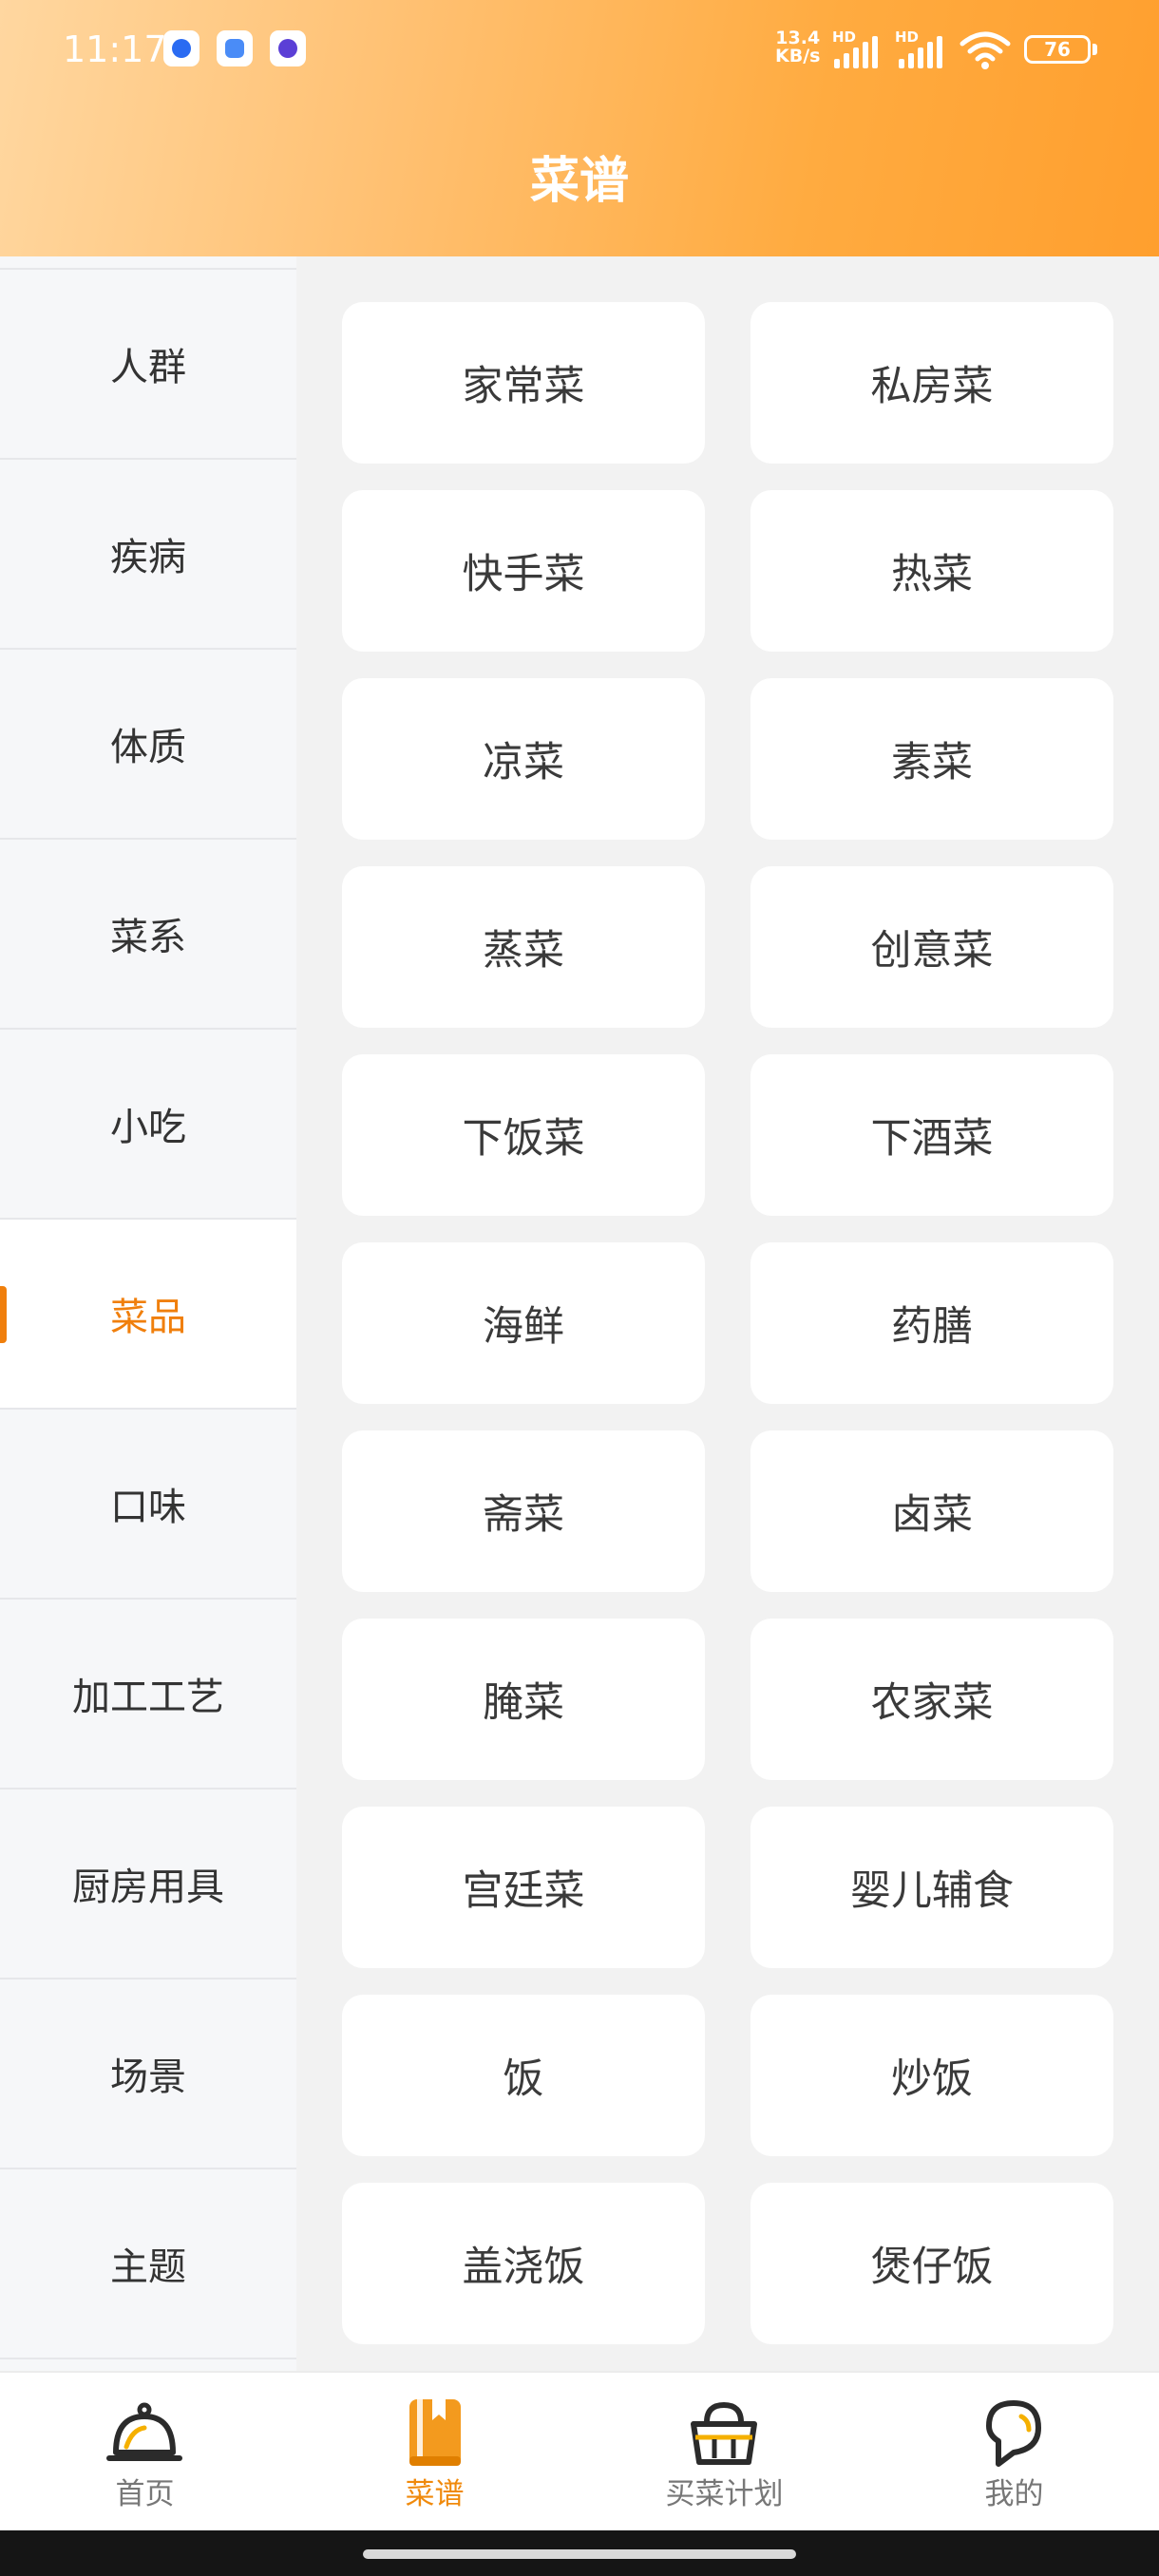  Describe the element at coordinates (148, 1884) in the screenshot. I see `sidebar-item-kitchenware: 厨房用具` at that location.